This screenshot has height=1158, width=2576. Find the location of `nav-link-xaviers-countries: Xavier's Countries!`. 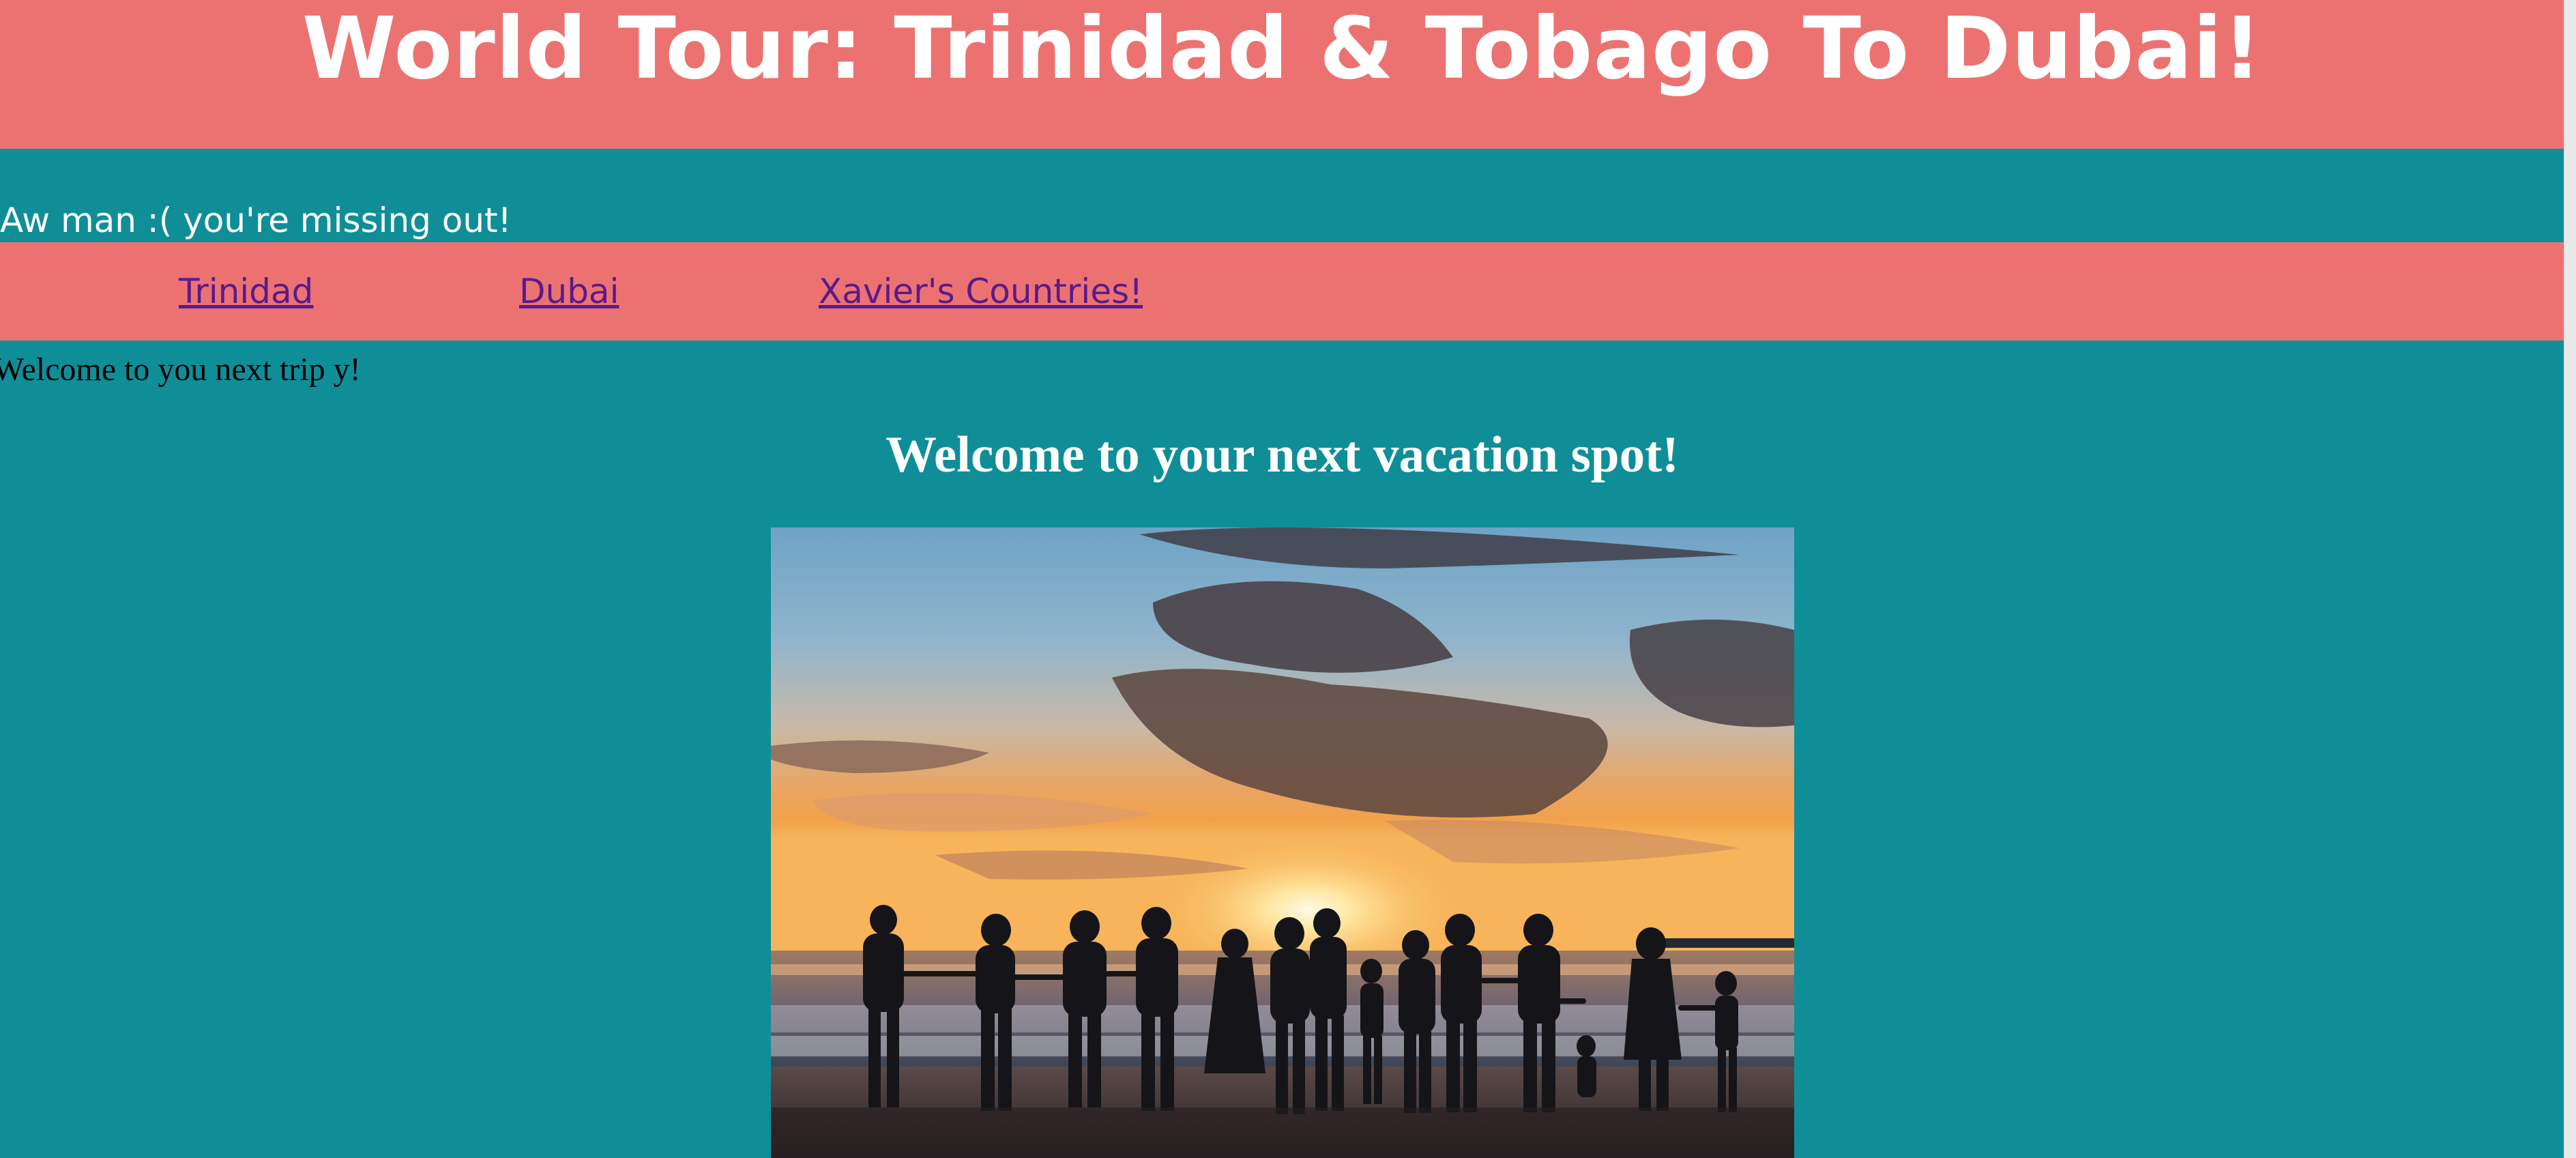

nav-link-xaviers-countries: Xavier's Countries! is located at coordinates (981, 291).